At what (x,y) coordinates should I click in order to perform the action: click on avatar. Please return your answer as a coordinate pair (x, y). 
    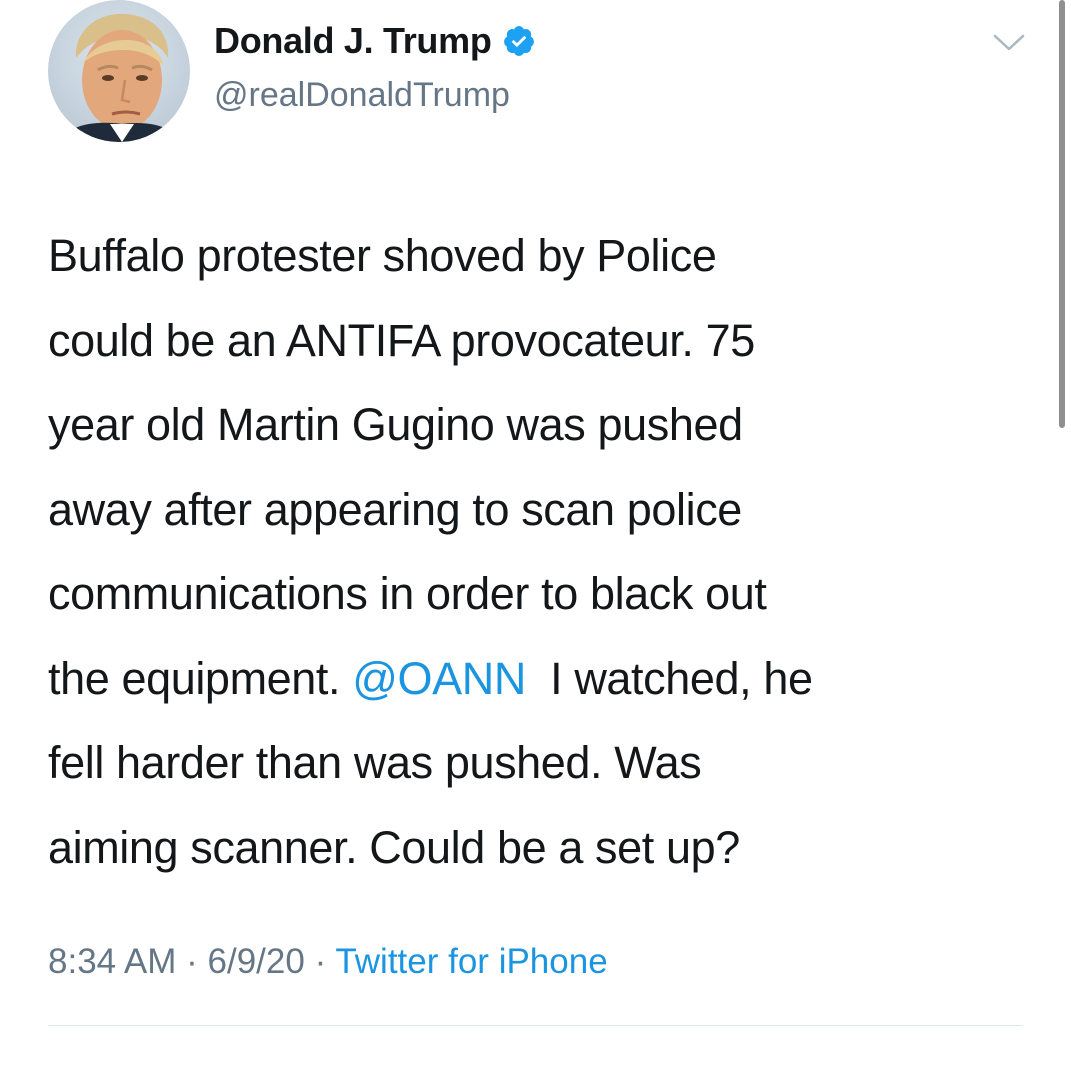
    Looking at the image, I should click on (119, 71).